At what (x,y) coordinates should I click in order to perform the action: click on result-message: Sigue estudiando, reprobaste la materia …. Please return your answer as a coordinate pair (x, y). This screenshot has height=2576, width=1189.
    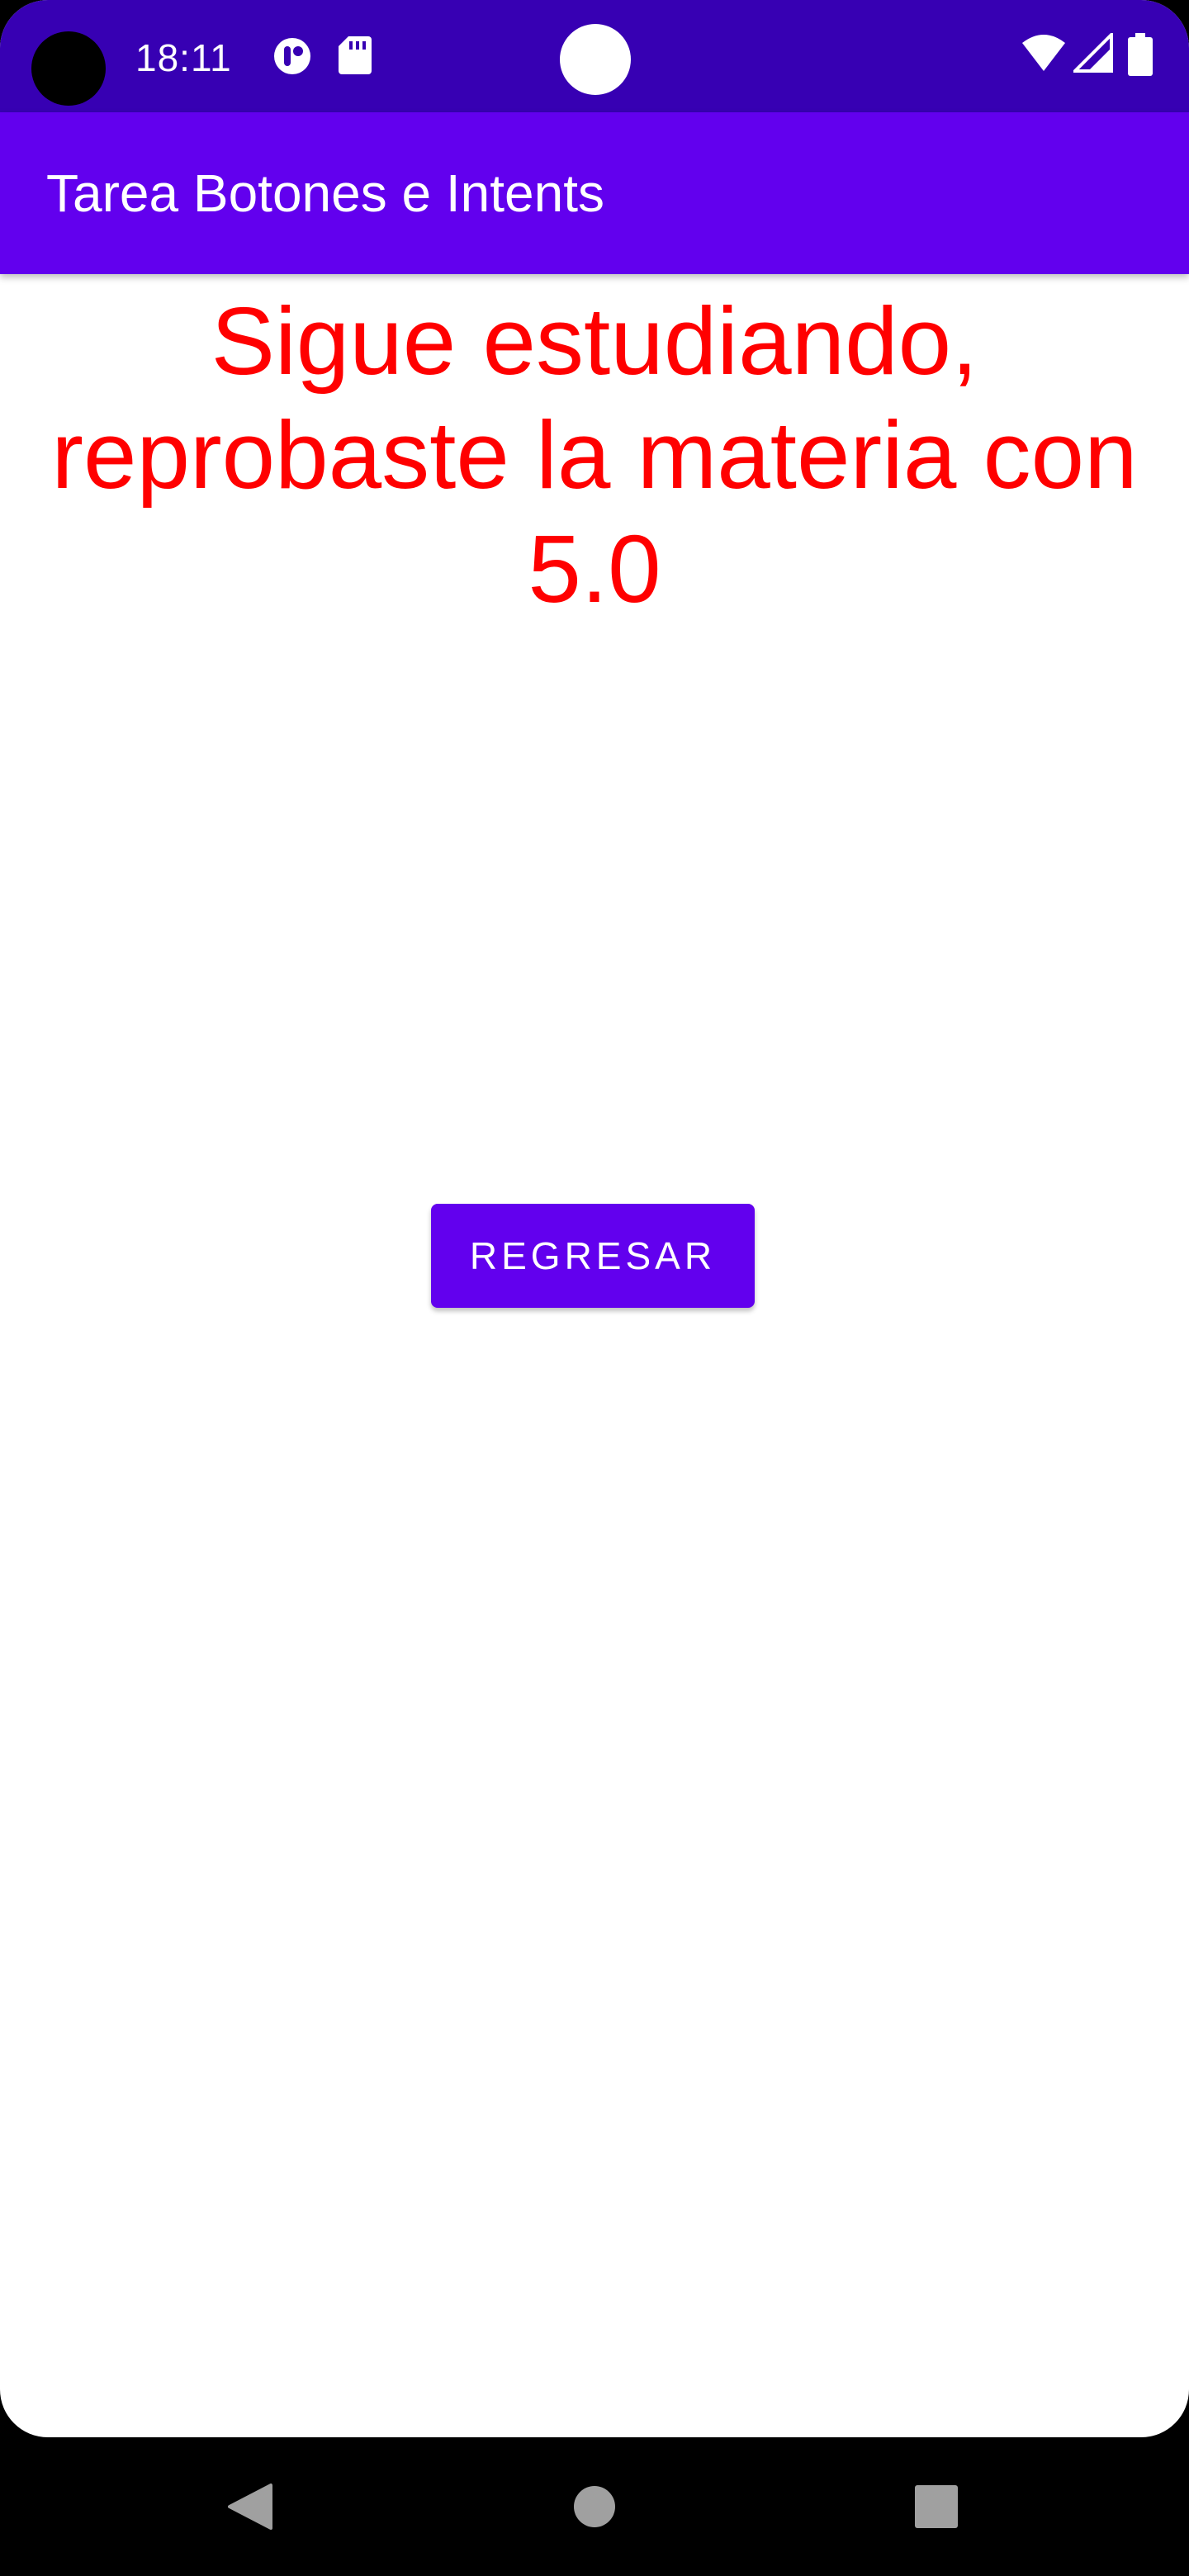
    Looking at the image, I should click on (594, 455).